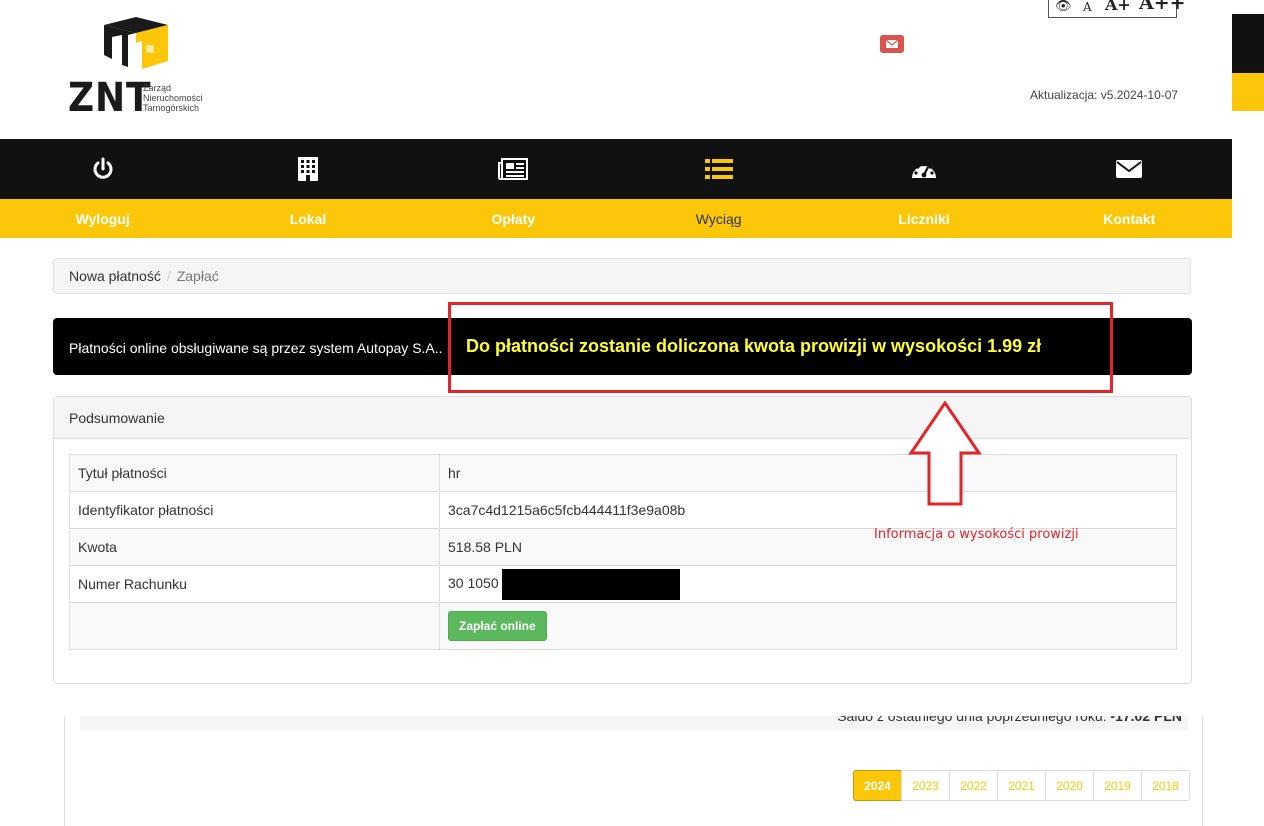 This screenshot has width=1264, height=826. Describe the element at coordinates (976, 534) in the screenshot. I see `annotation-label: Informacja o wysokości prowizji` at that location.